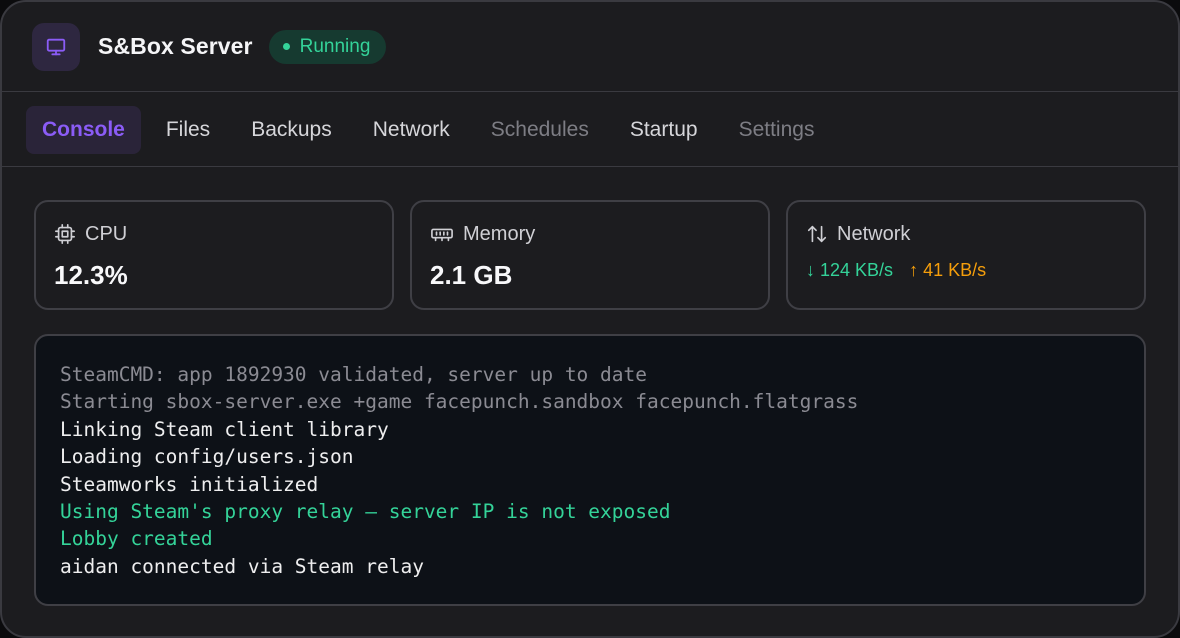 This screenshot has height=638, width=1180. I want to click on tab-schedules: Schedules, so click(540, 130).